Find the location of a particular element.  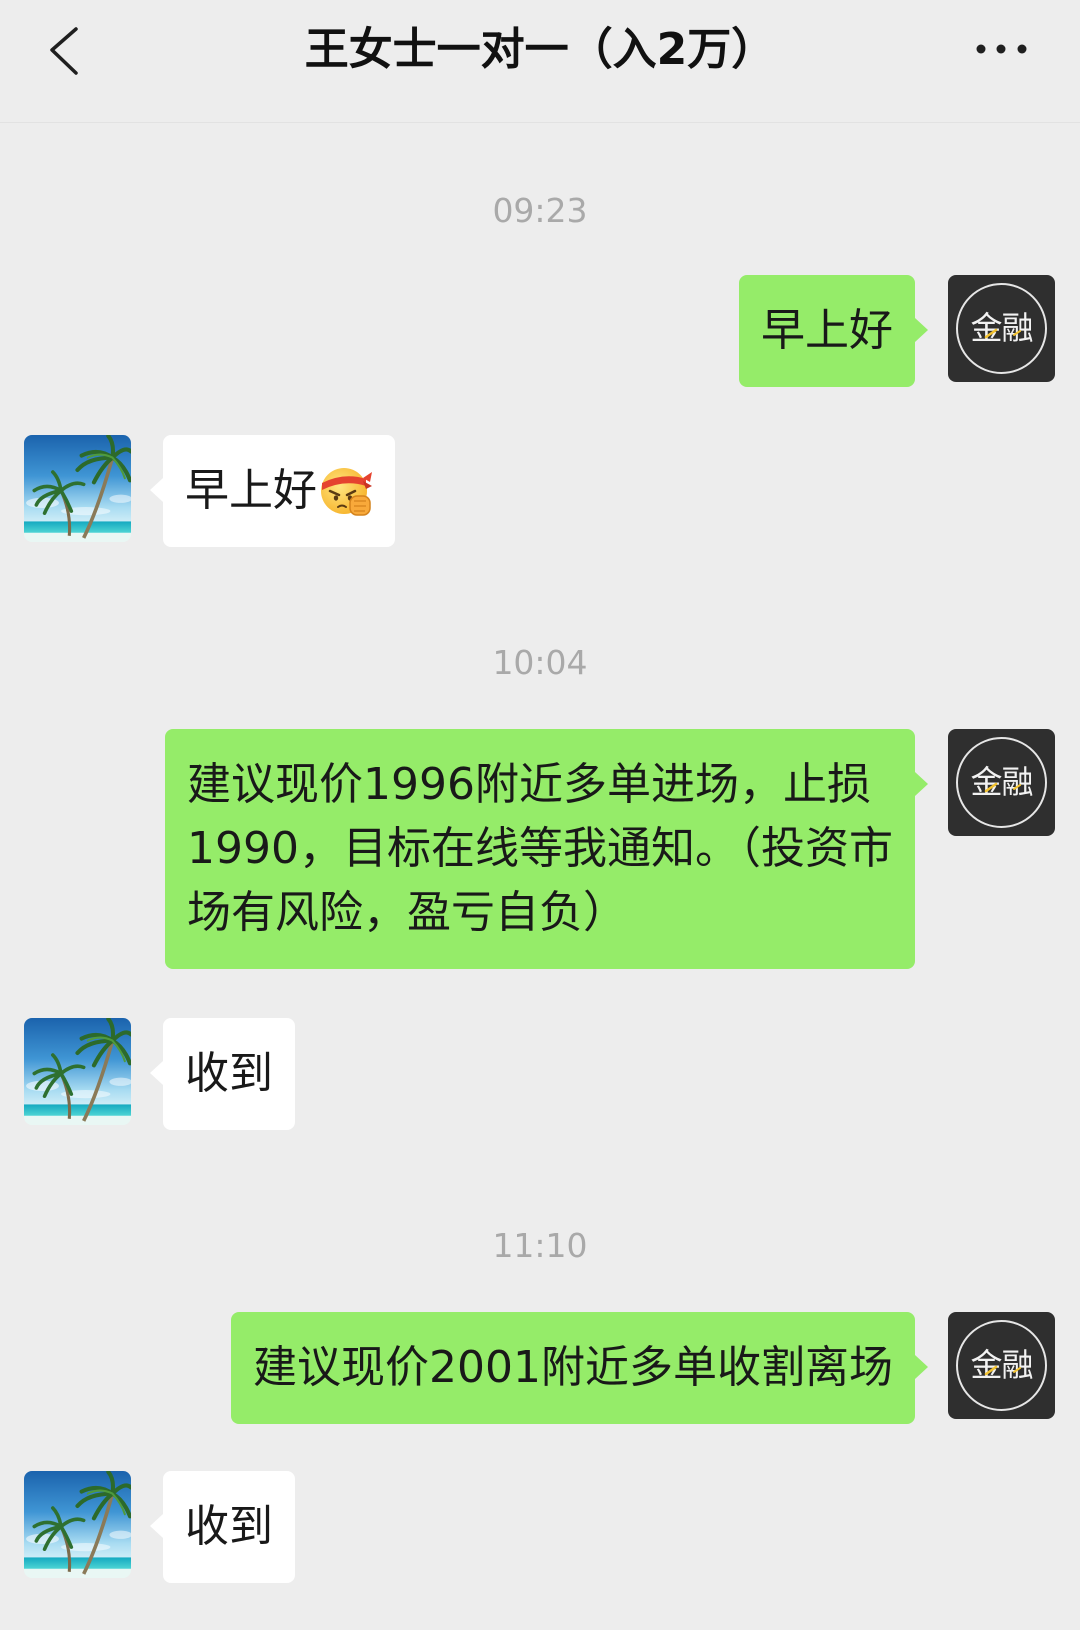

message-text: 建议现价2001附近多单收割离场 is located at coordinates (573, 1367).